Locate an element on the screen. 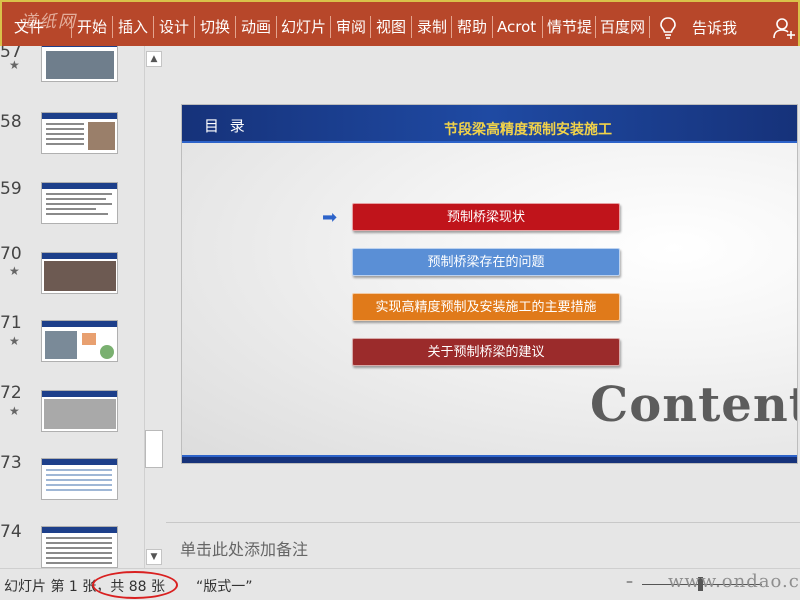 The image size is (800, 600). scroll-down-icon: ▼ is located at coordinates (154, 557).